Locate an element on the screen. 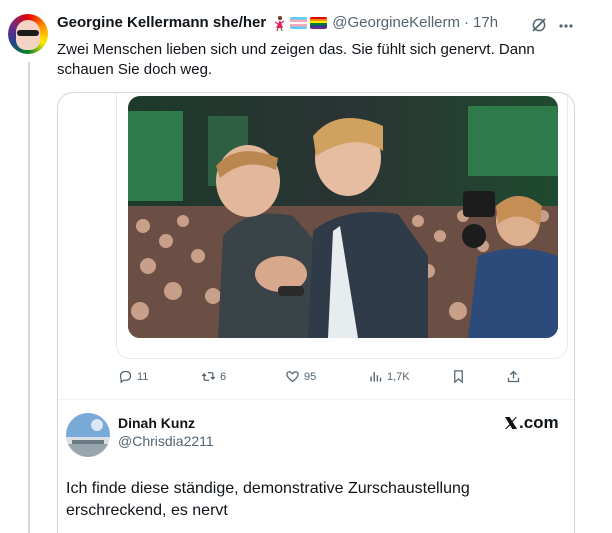 This screenshot has width=612, height=533. grok-icon is located at coordinates (539, 25).